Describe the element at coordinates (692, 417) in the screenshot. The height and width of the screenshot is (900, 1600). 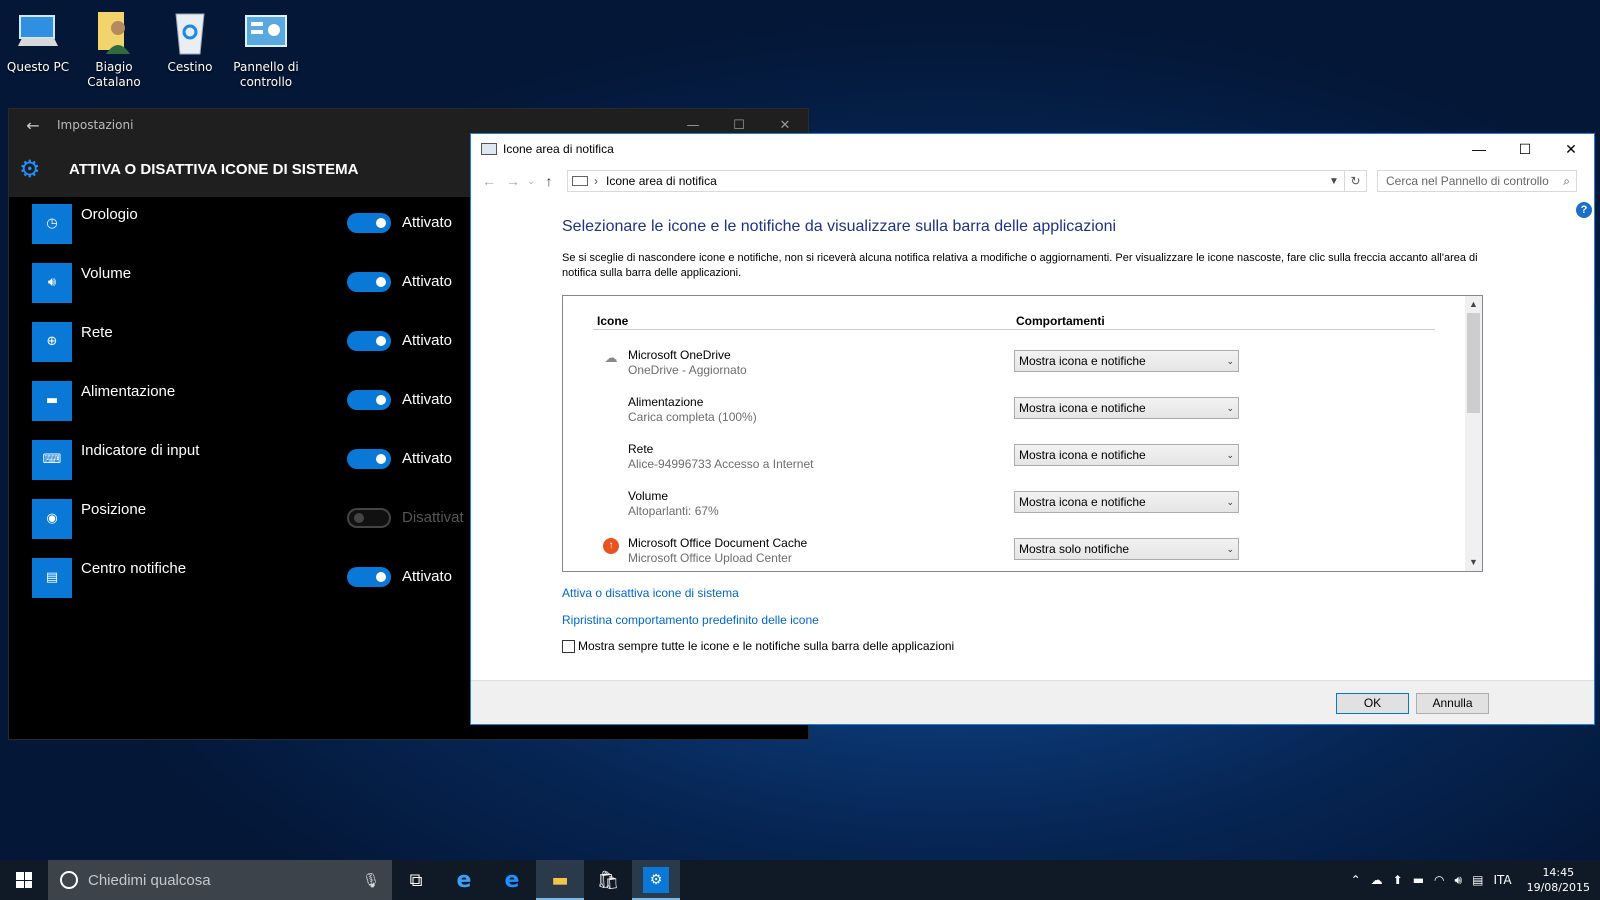
I see `list-item-status: Carica completa (100%)` at that location.